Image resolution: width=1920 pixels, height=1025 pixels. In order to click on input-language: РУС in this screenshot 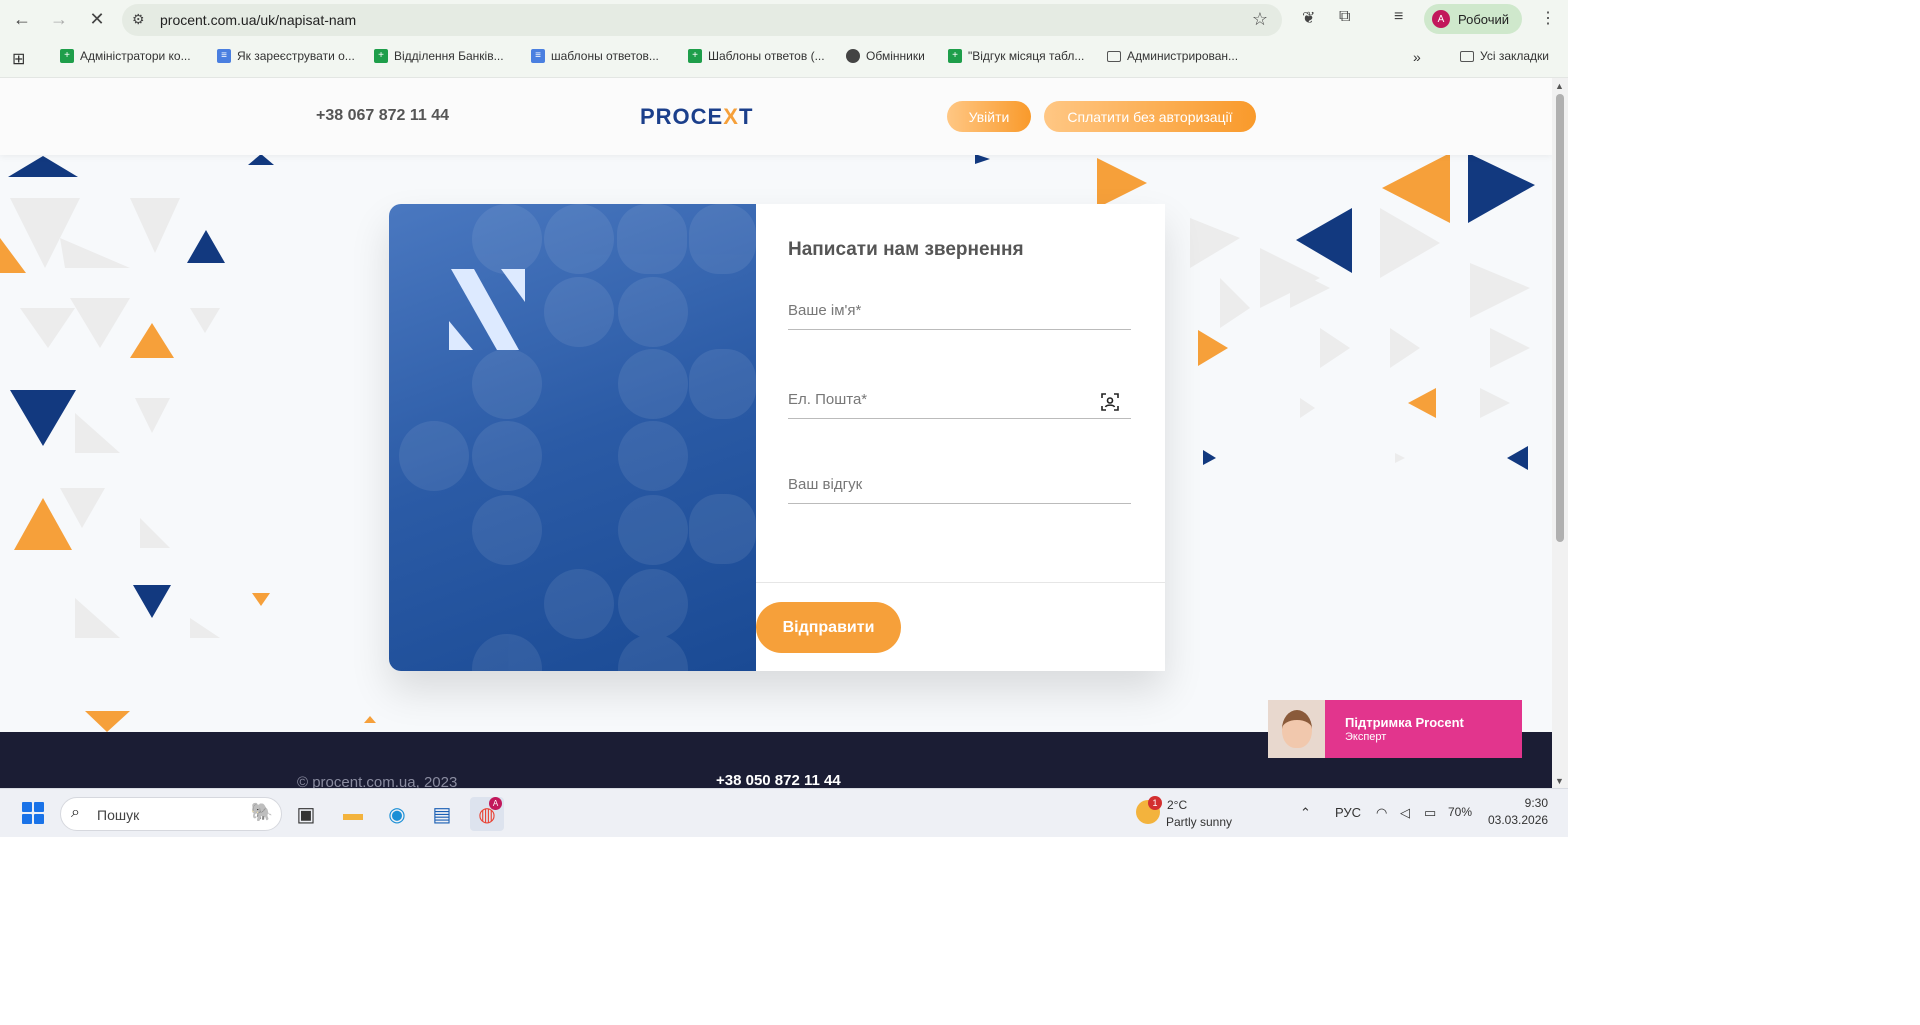, I will do `click(1348, 812)`.